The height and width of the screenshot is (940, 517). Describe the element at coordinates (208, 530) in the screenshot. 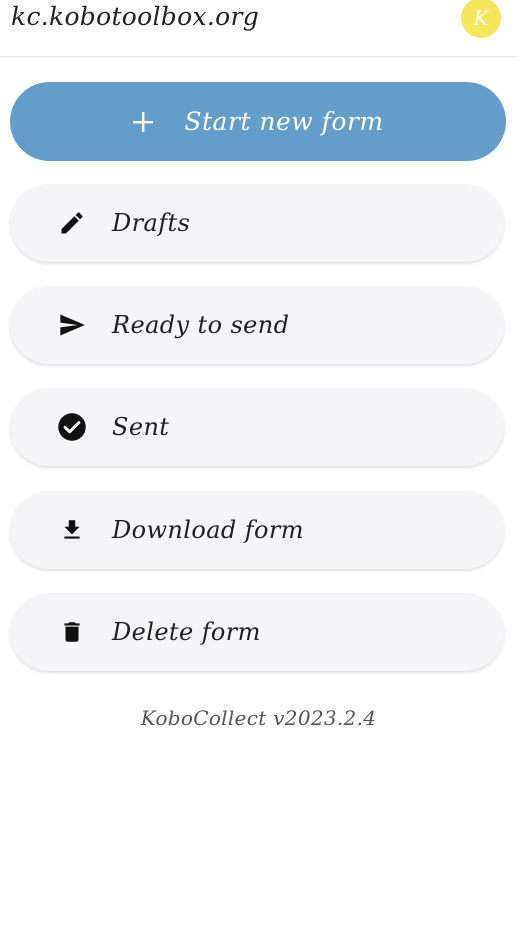

I see `download-form-label: Download form` at that location.